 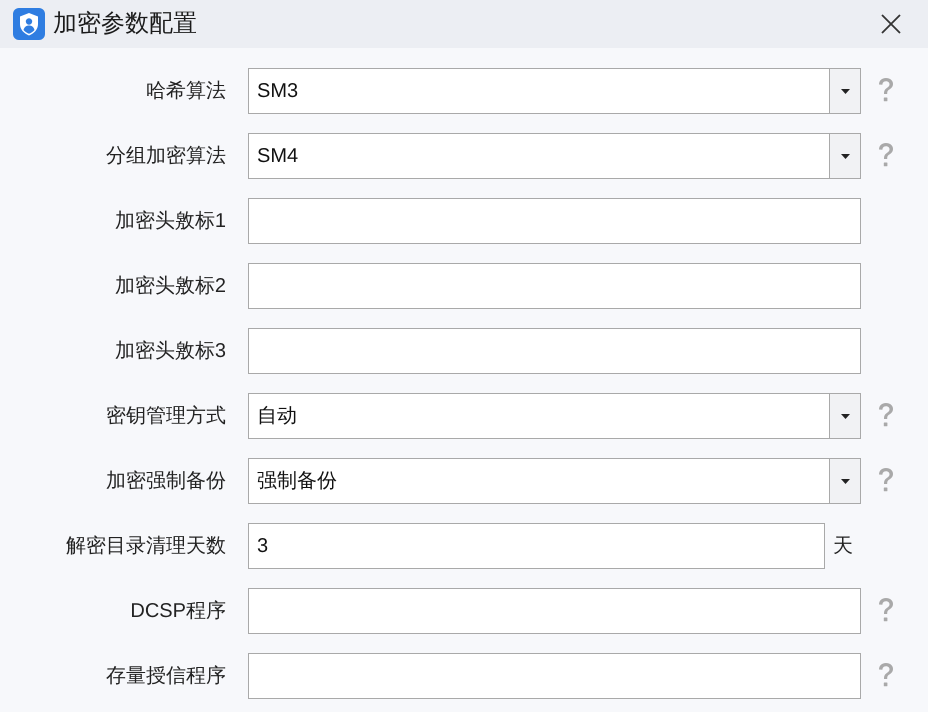 What do you see at coordinates (165, 676) in the screenshot?
I see `field-label: 存量授信程序` at bounding box center [165, 676].